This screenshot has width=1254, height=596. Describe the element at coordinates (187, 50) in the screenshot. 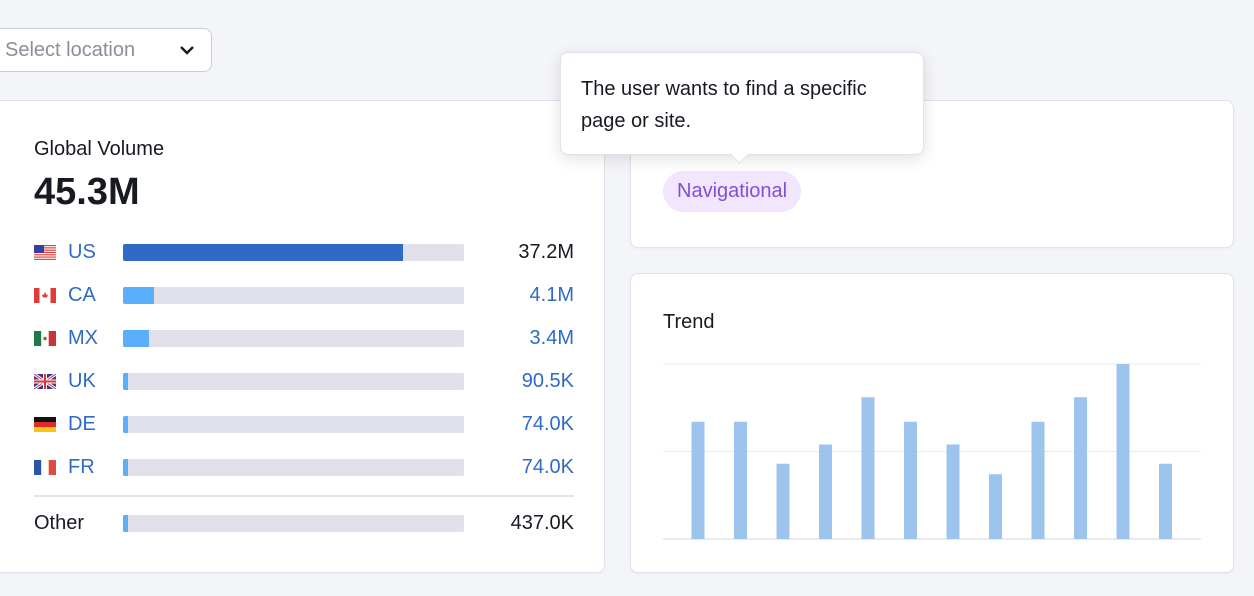

I see `chevron-down-icon` at that location.